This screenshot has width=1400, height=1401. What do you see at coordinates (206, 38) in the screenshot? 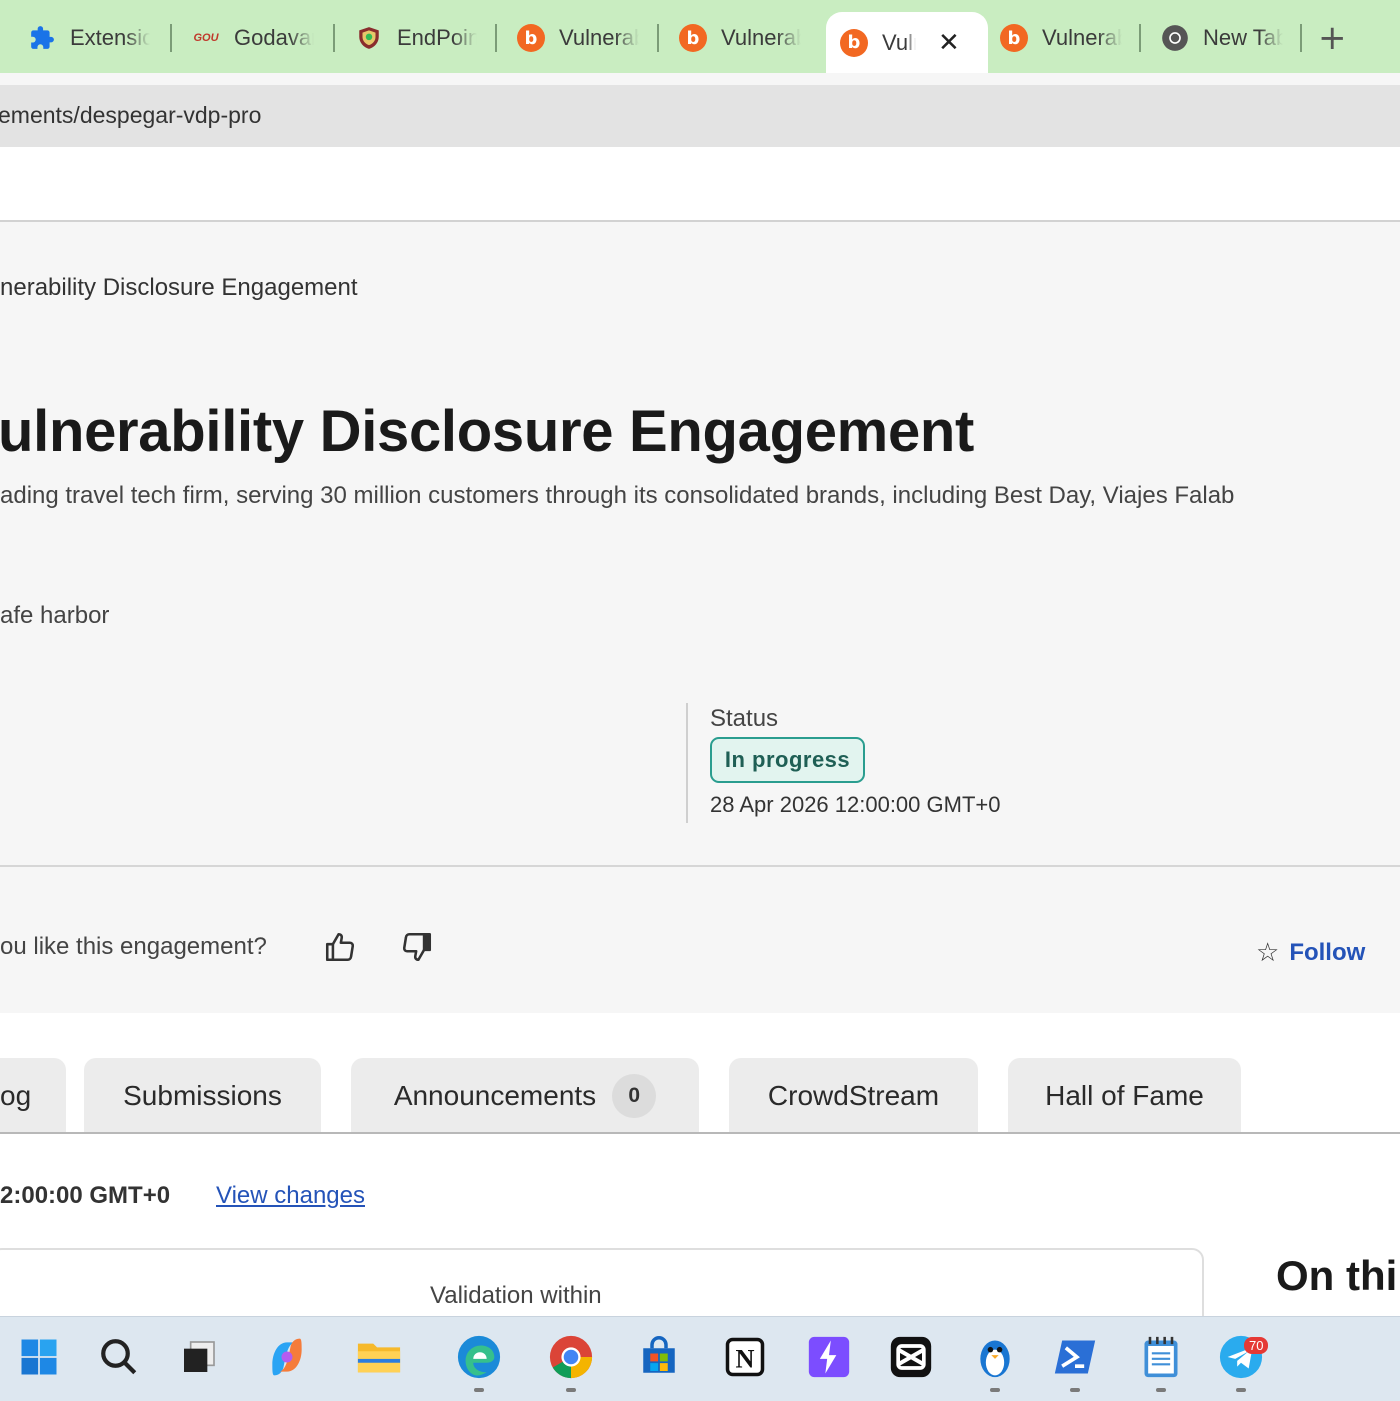
I see `godavari-logo-icon: GOU` at bounding box center [206, 38].